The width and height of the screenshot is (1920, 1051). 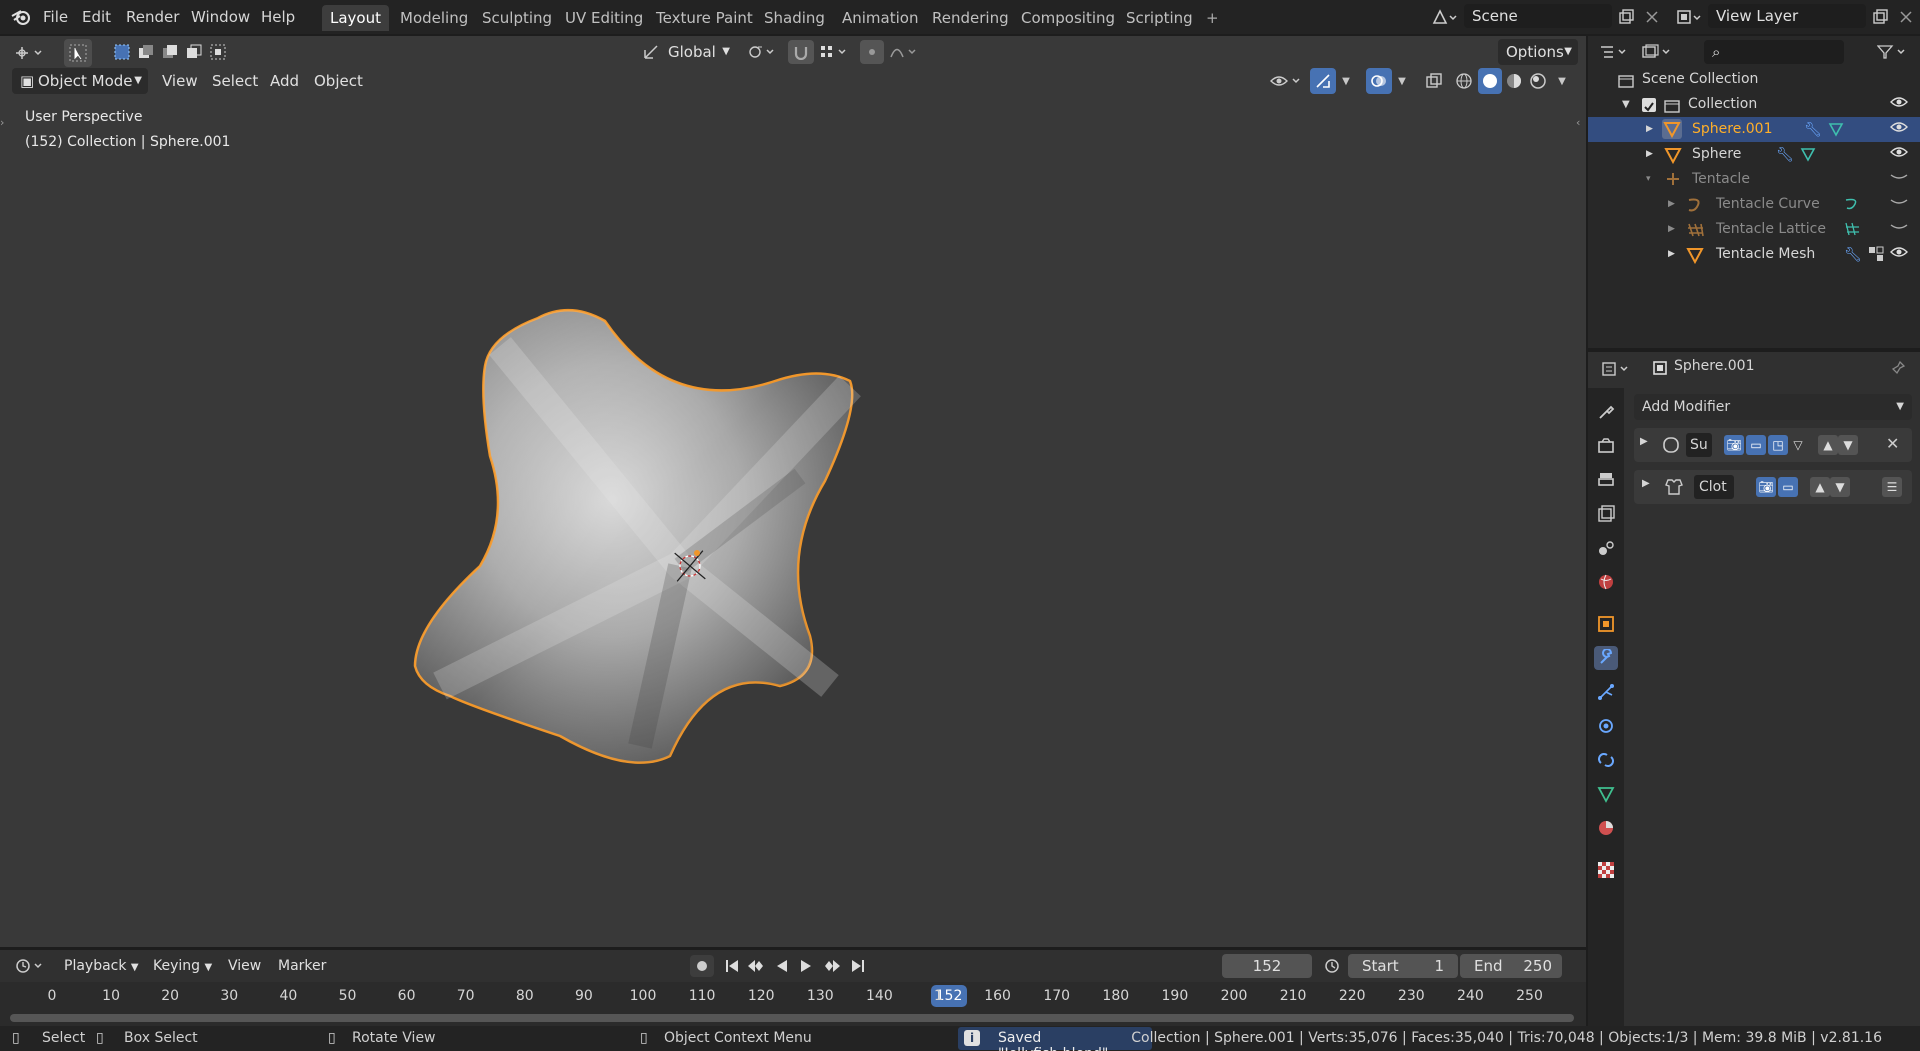 I want to click on constraints-tab-icon, so click(x=1606, y=760).